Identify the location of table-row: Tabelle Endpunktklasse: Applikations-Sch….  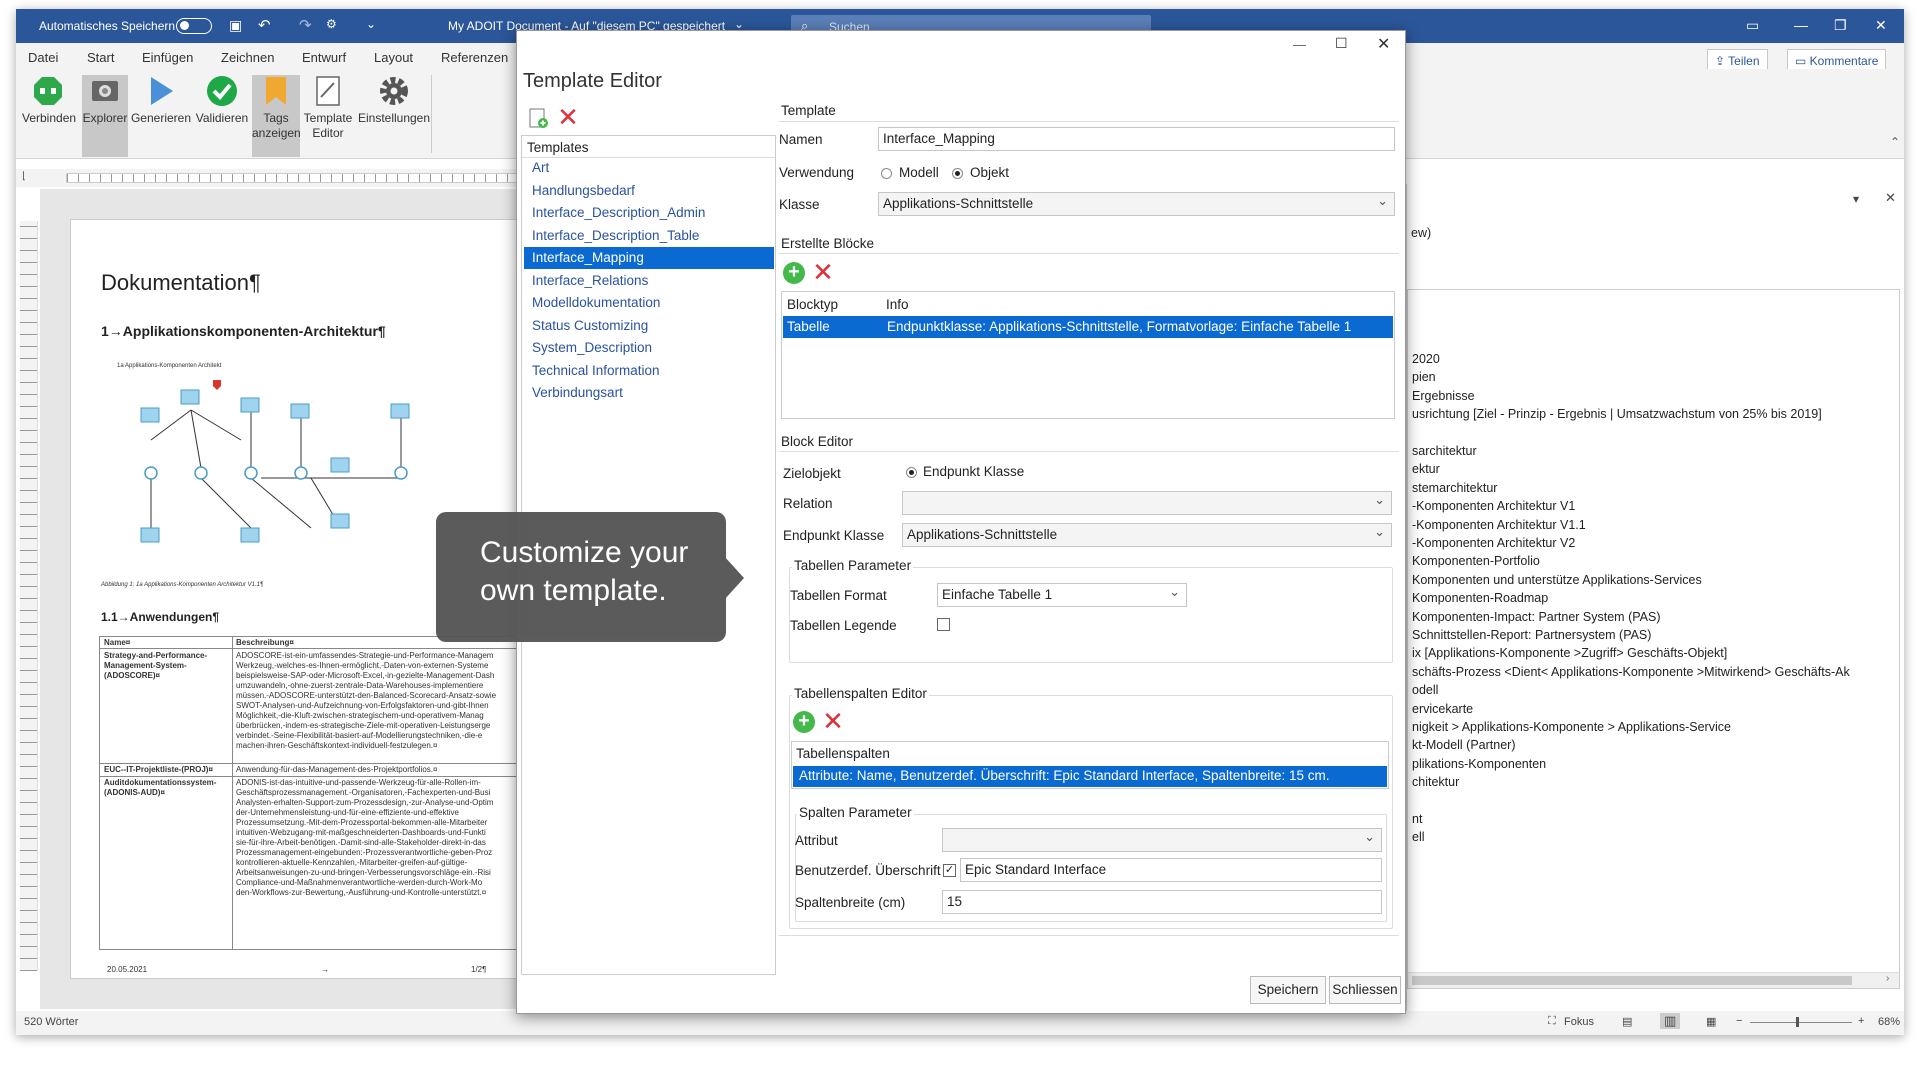
(1088, 327).